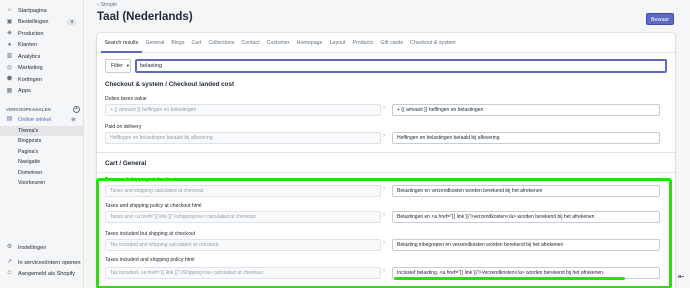 The image size is (690, 288). Describe the element at coordinates (9, 56) in the screenshot. I see `analytics-icon: ▥` at that location.